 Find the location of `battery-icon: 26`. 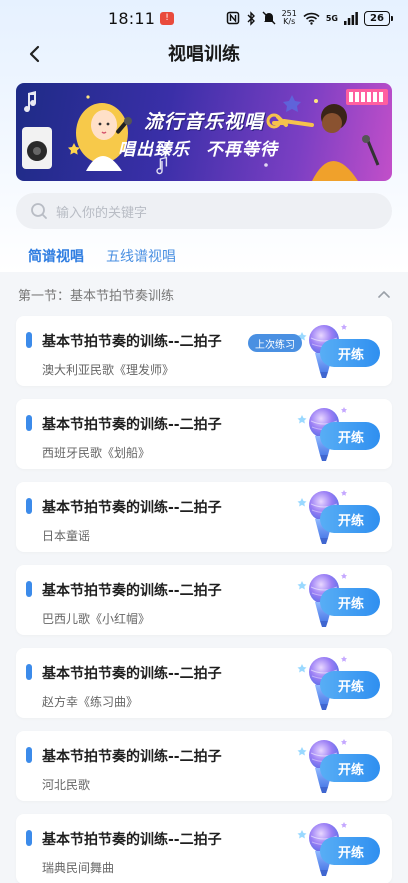

battery-icon: 26 is located at coordinates (378, 18).